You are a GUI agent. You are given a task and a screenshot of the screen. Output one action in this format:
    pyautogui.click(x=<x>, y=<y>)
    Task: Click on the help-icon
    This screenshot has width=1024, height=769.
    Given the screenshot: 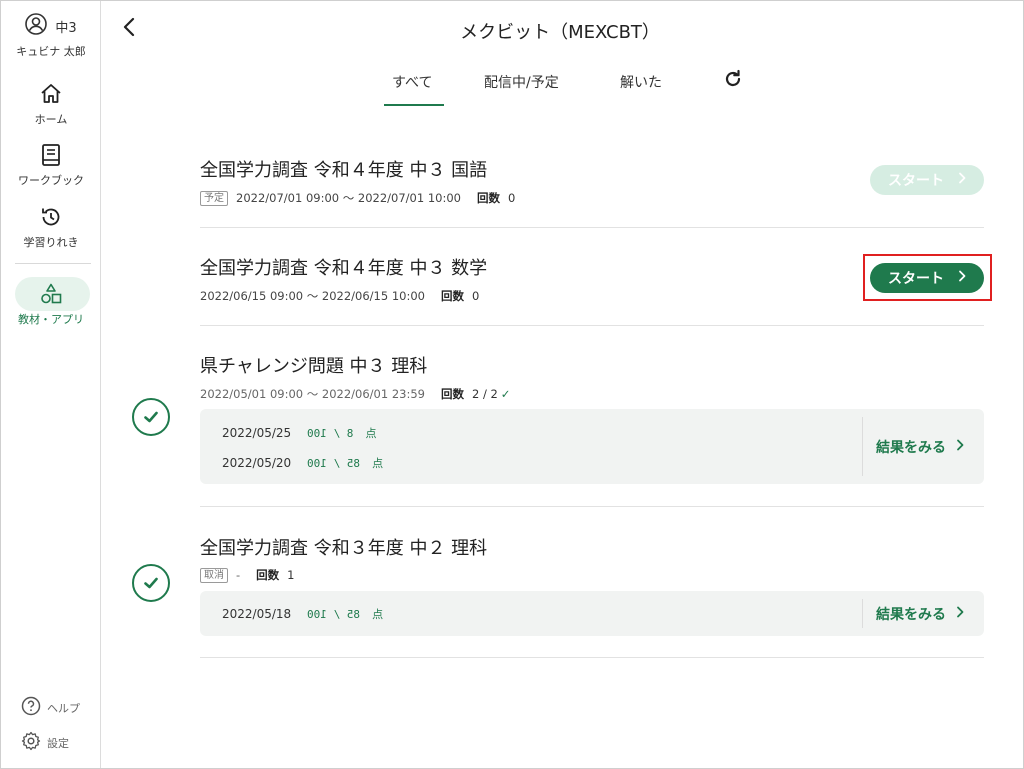 What is the action you would take?
    pyautogui.click(x=31, y=708)
    